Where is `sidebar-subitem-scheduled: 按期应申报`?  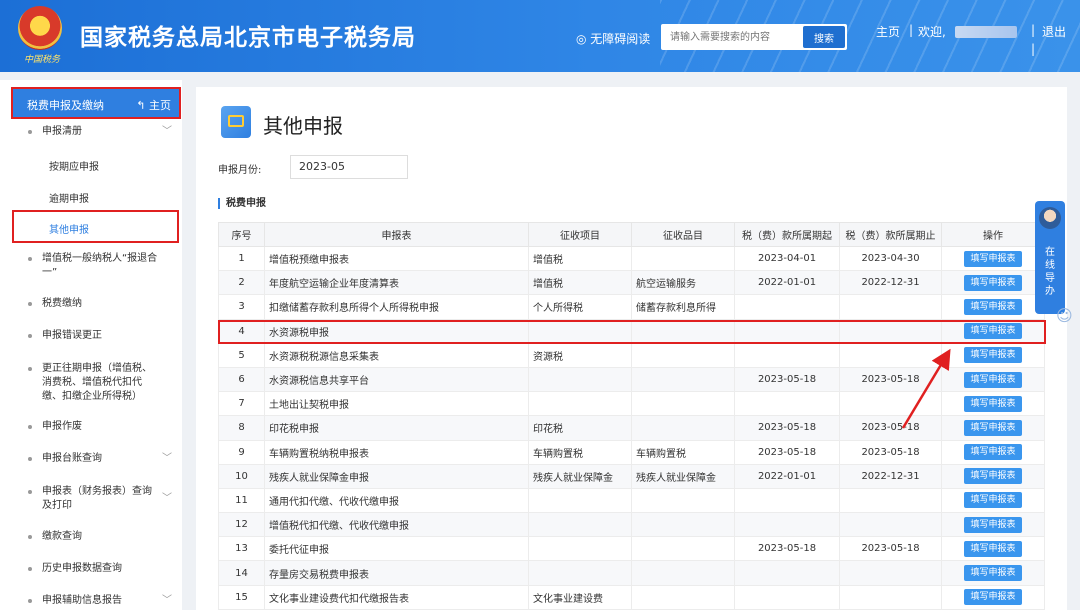 sidebar-subitem-scheduled: 按期应申报 is located at coordinates (74, 165).